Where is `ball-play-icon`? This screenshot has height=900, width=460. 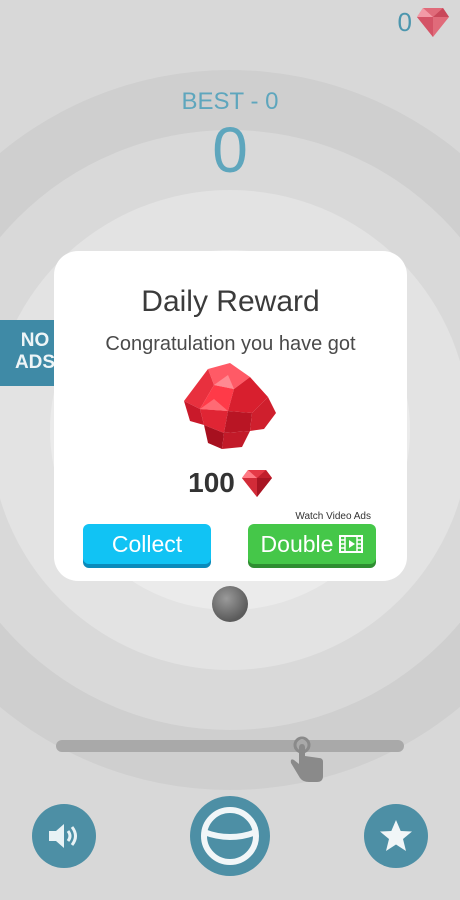
ball-play-icon is located at coordinates (230, 836).